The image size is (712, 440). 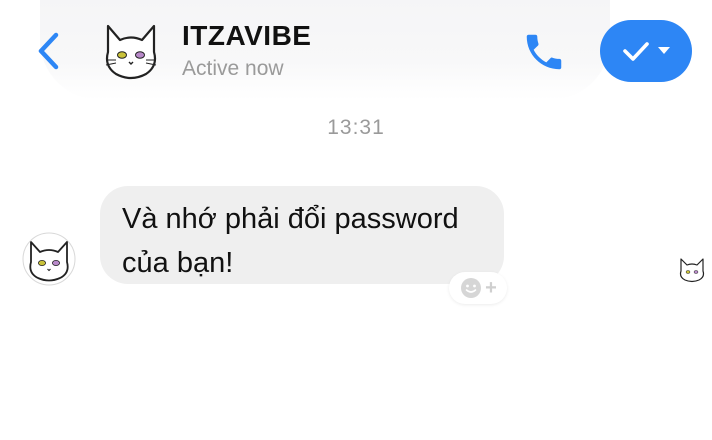 I want to click on contact-avatar, so click(x=131, y=51).